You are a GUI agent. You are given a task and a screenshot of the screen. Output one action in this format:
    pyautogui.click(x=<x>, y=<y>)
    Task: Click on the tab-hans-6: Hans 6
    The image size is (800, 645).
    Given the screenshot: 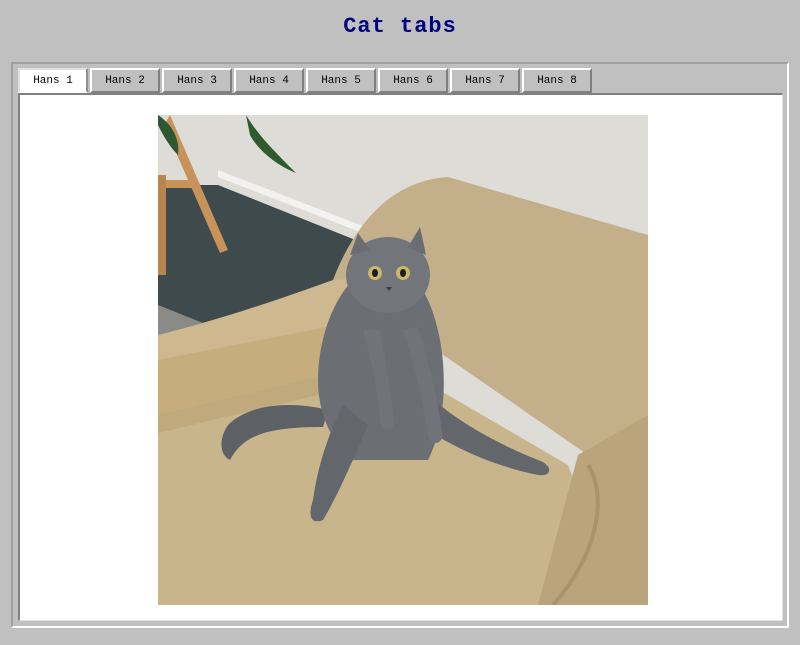 What is the action you would take?
    pyautogui.click(x=413, y=80)
    